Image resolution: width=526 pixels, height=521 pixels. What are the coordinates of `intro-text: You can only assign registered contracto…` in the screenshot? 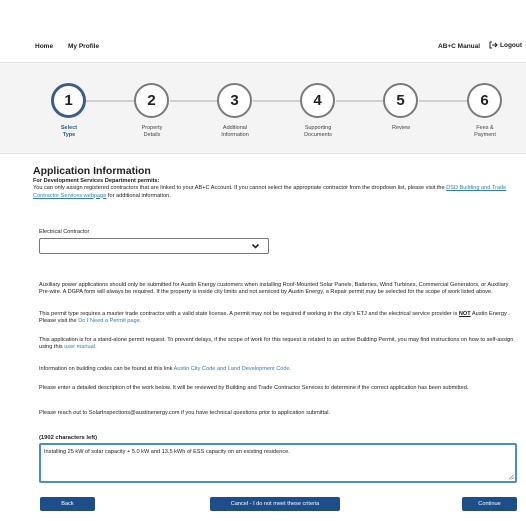 It's located at (278, 192).